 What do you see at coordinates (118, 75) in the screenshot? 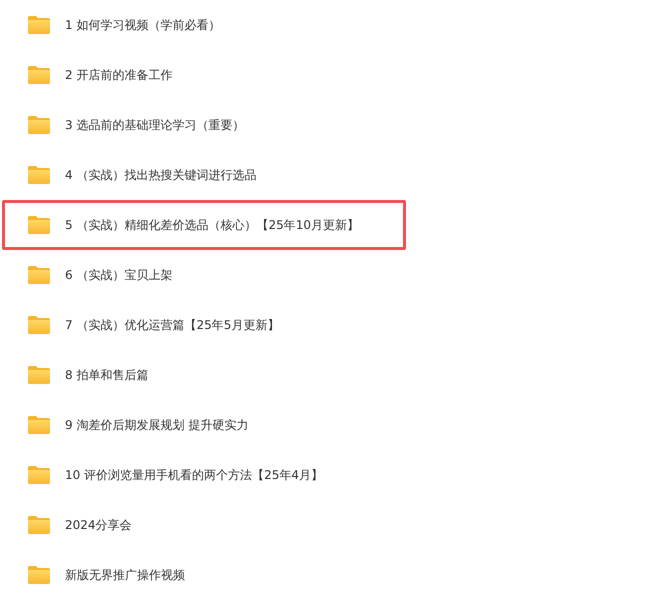
I see `folder-name: 2 开店前的准备工作` at bounding box center [118, 75].